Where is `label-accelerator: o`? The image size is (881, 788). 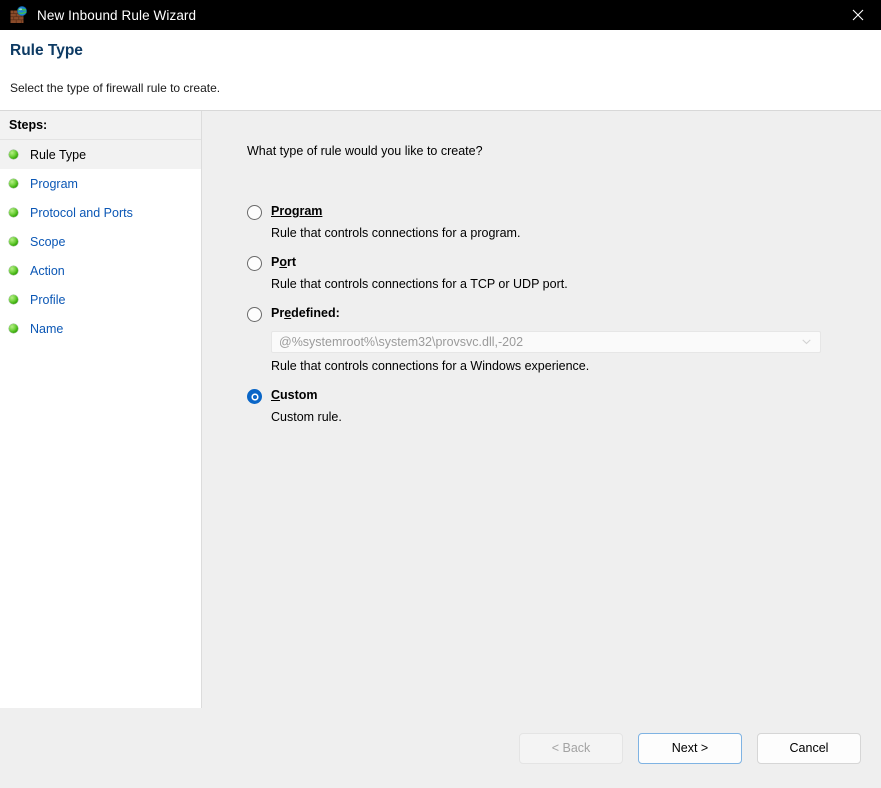
label-accelerator: o is located at coordinates (283, 262).